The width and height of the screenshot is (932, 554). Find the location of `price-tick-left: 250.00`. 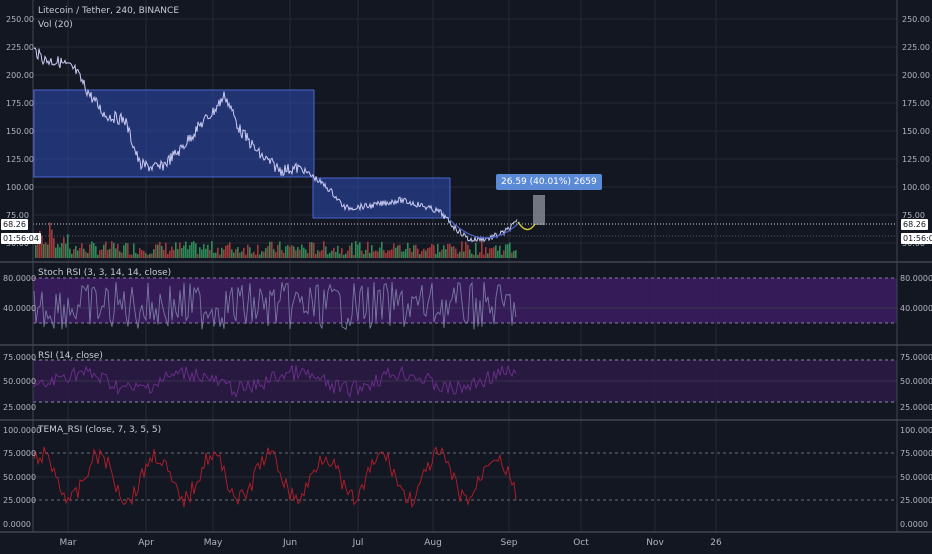

price-tick-left: 250.00 is located at coordinates (20, 19).